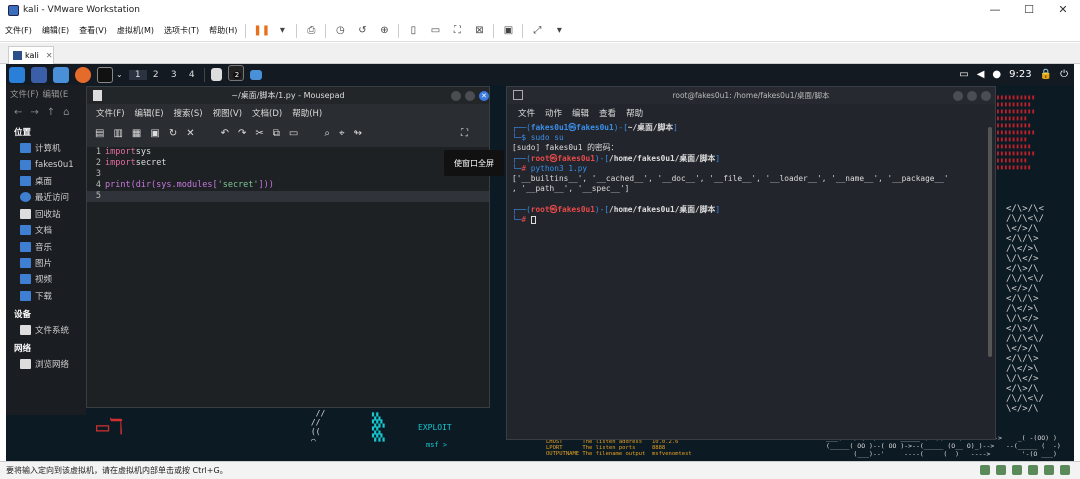 This screenshot has height=479, width=1080. Describe the element at coordinates (995, 10) in the screenshot. I see `minimize-button: —` at that location.